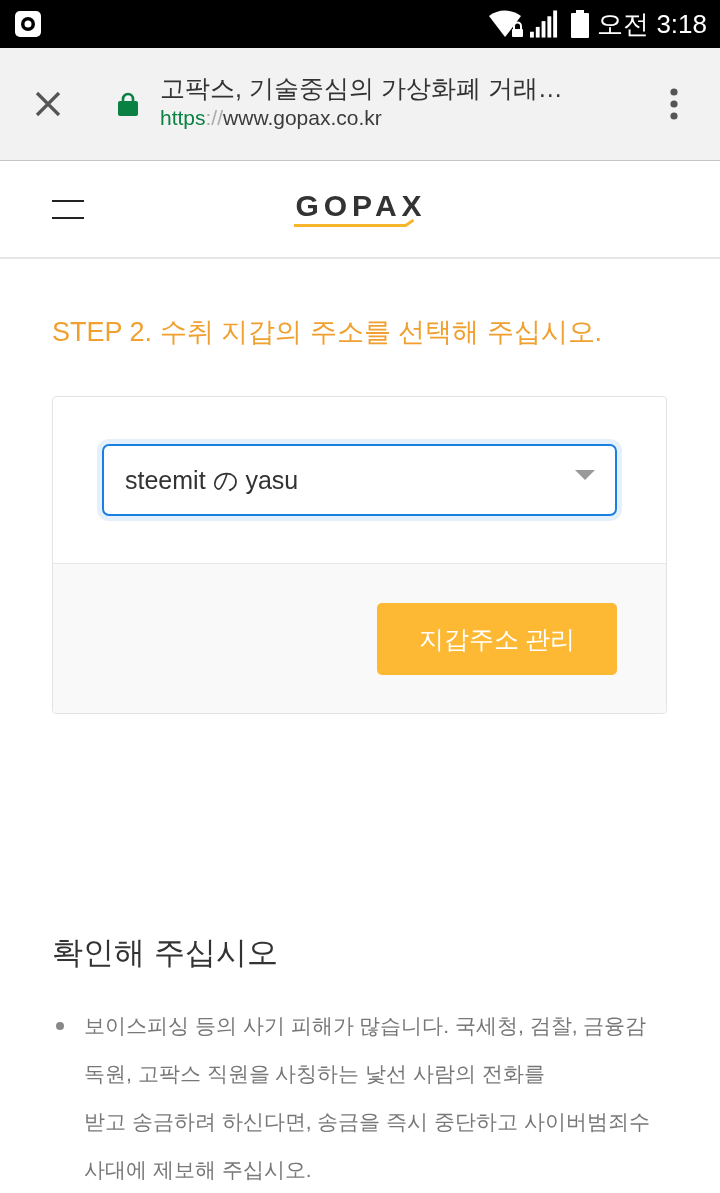 This screenshot has width=720, height=1193. Describe the element at coordinates (48, 104) in the screenshot. I see `close-icon` at that location.